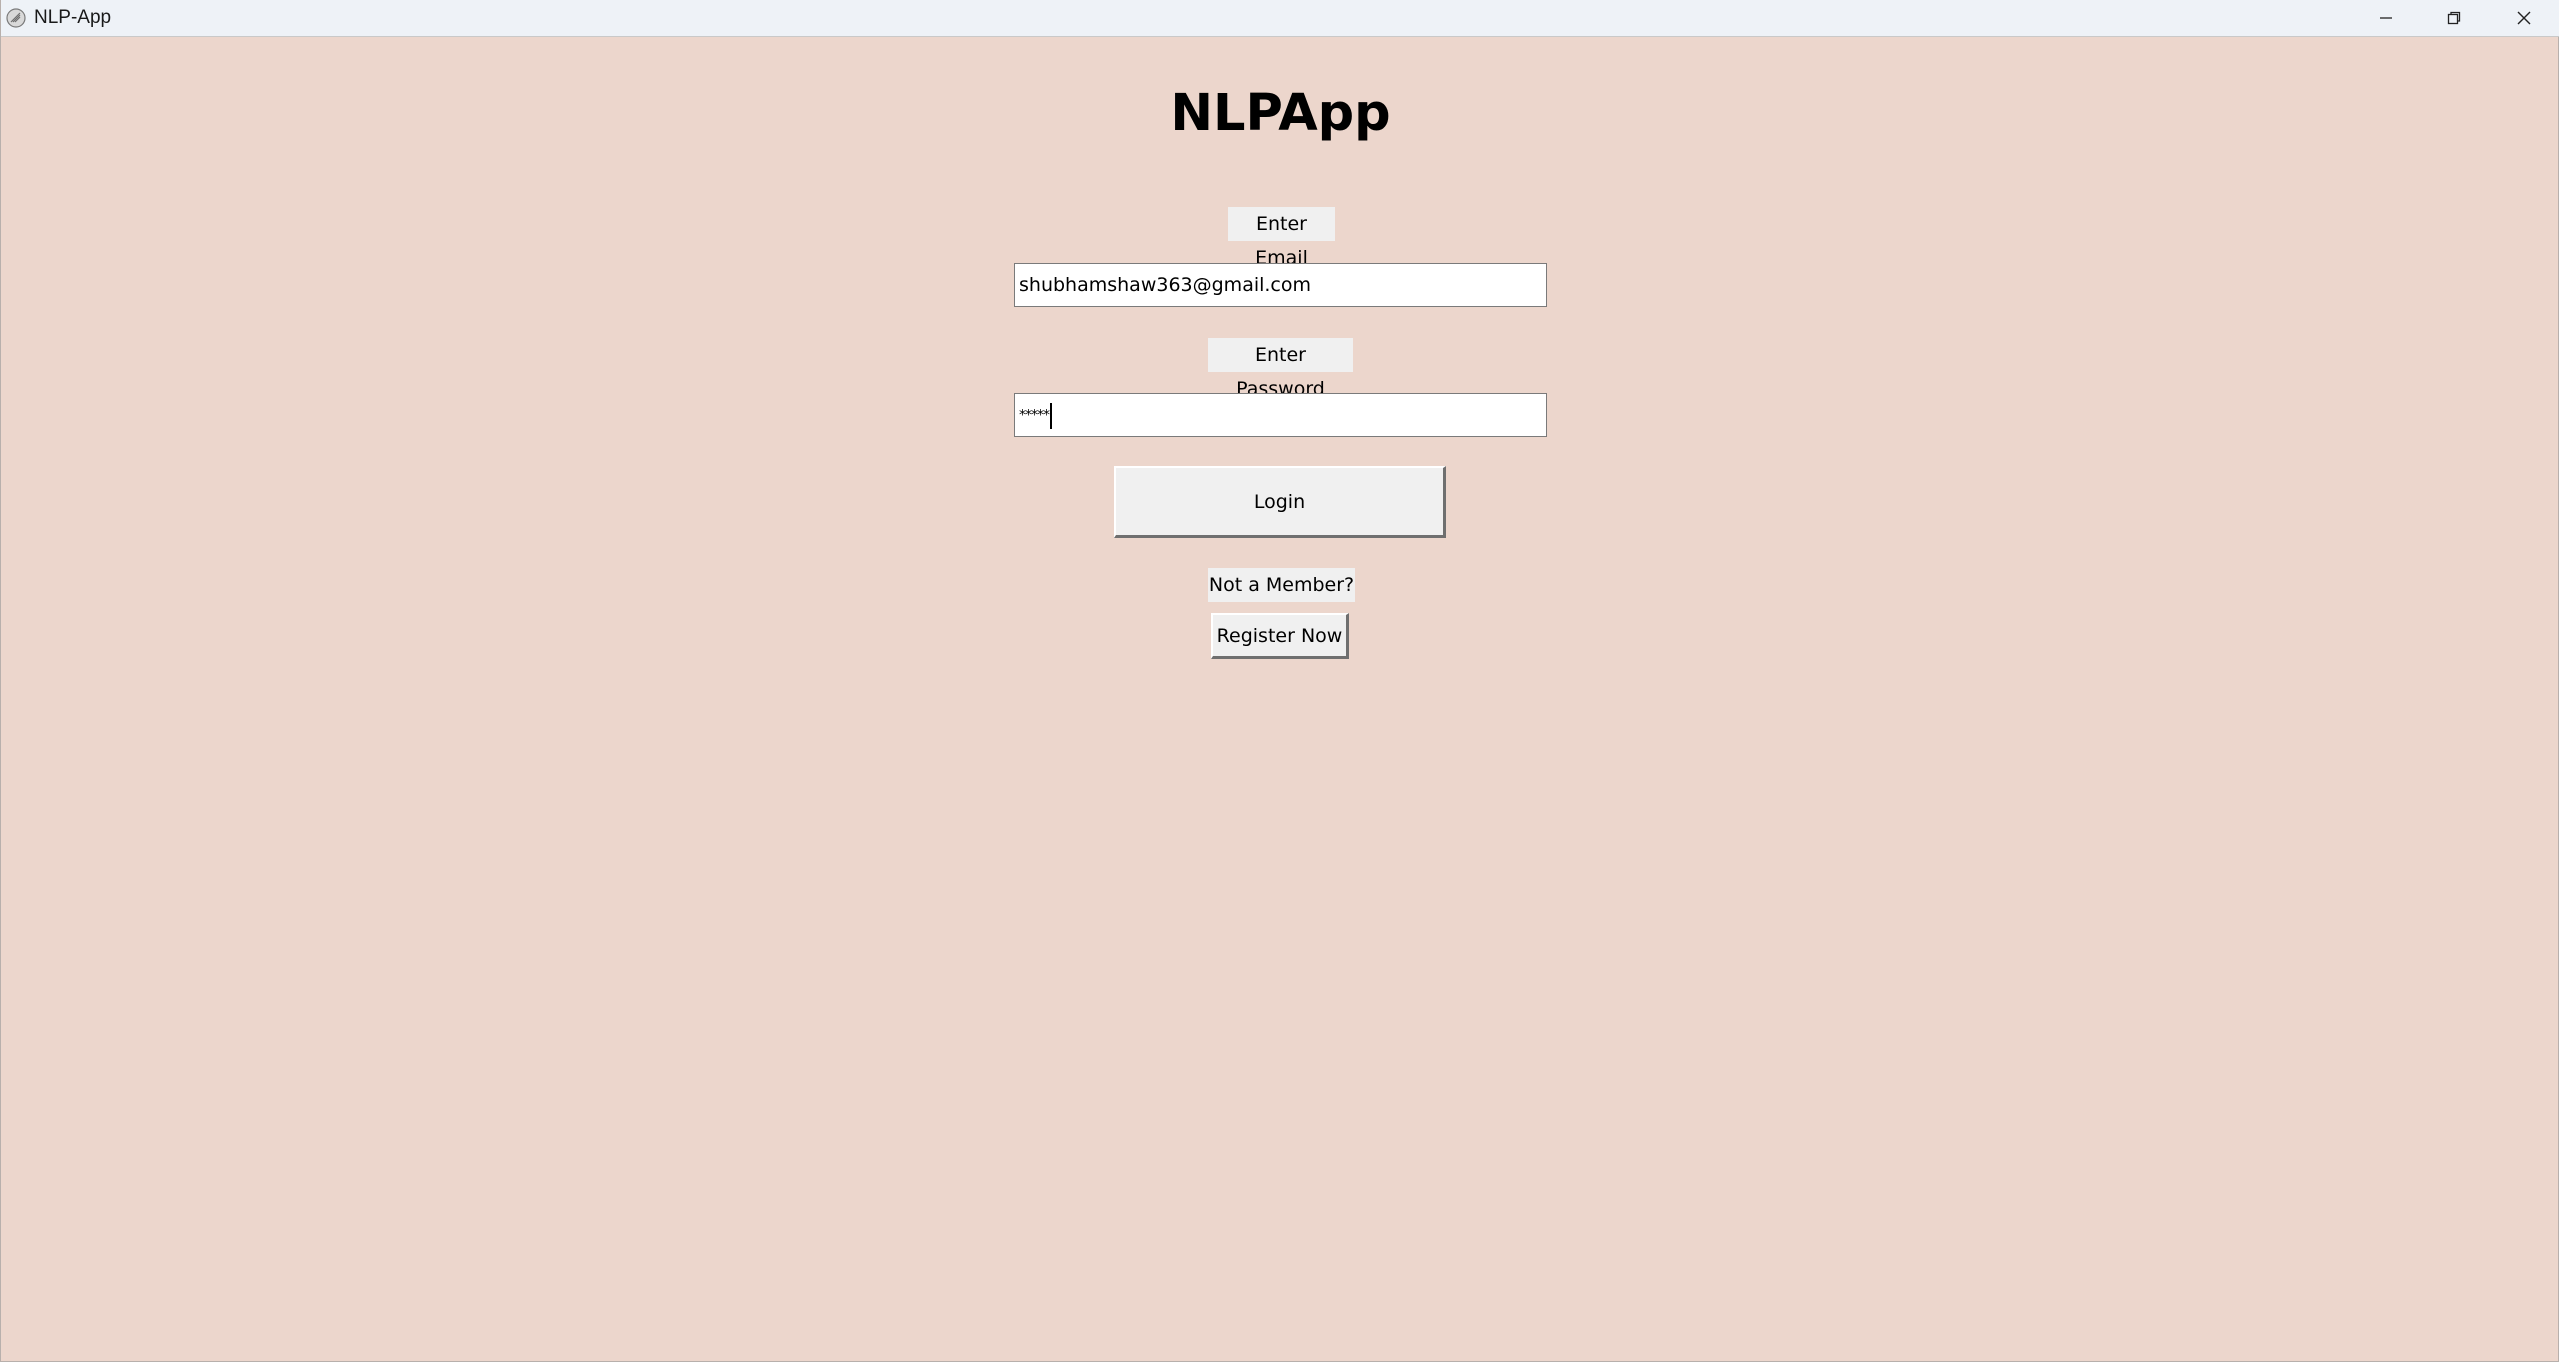 The image size is (2559, 1362). What do you see at coordinates (1034, 415) in the screenshot?
I see `password-value: *****` at bounding box center [1034, 415].